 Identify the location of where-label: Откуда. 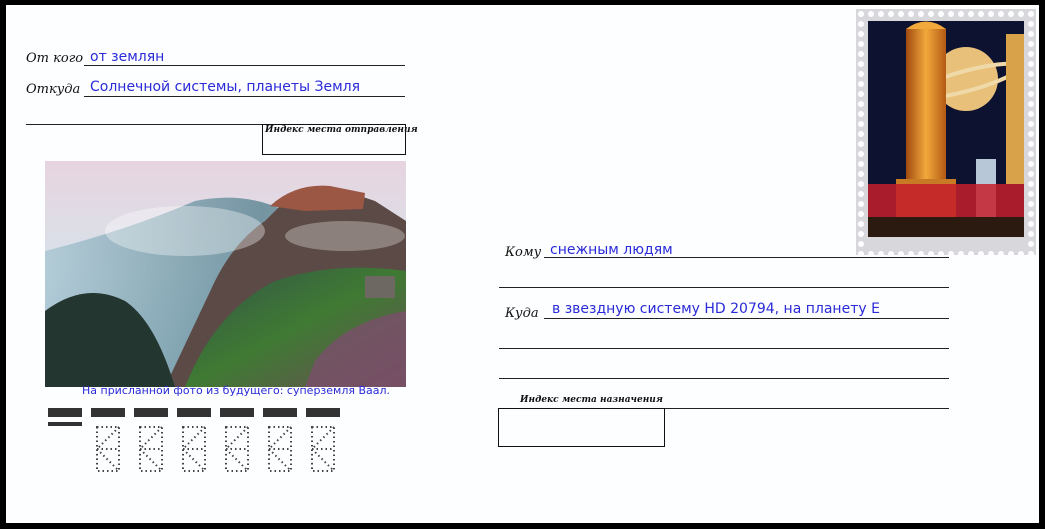
(53, 89).